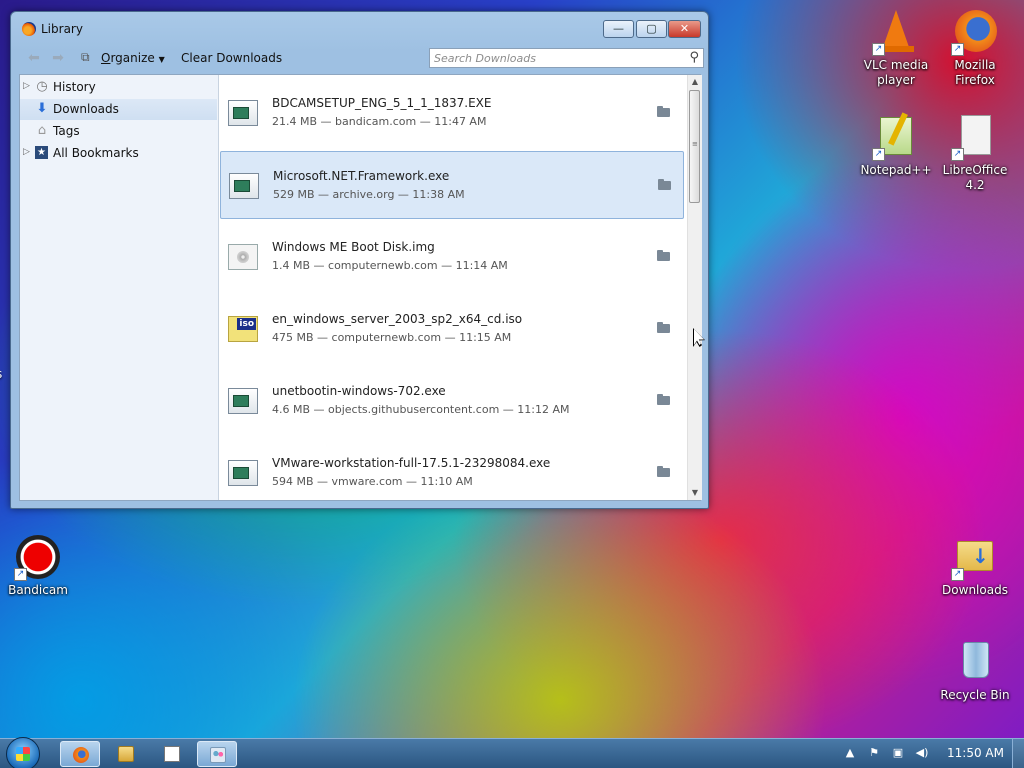 Image resolution: width=1024 pixels, height=768 pixels. I want to click on notepad-icon, so click(172, 754).